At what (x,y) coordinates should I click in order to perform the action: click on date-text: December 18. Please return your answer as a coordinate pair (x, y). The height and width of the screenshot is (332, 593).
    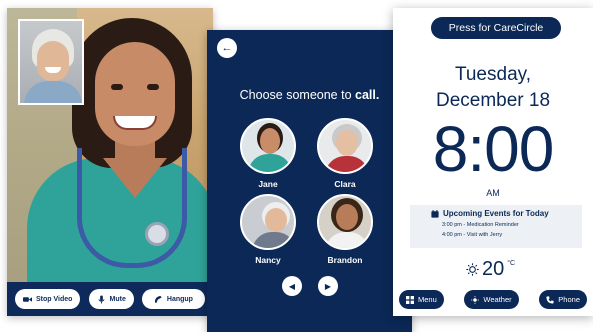
    Looking at the image, I should click on (493, 100).